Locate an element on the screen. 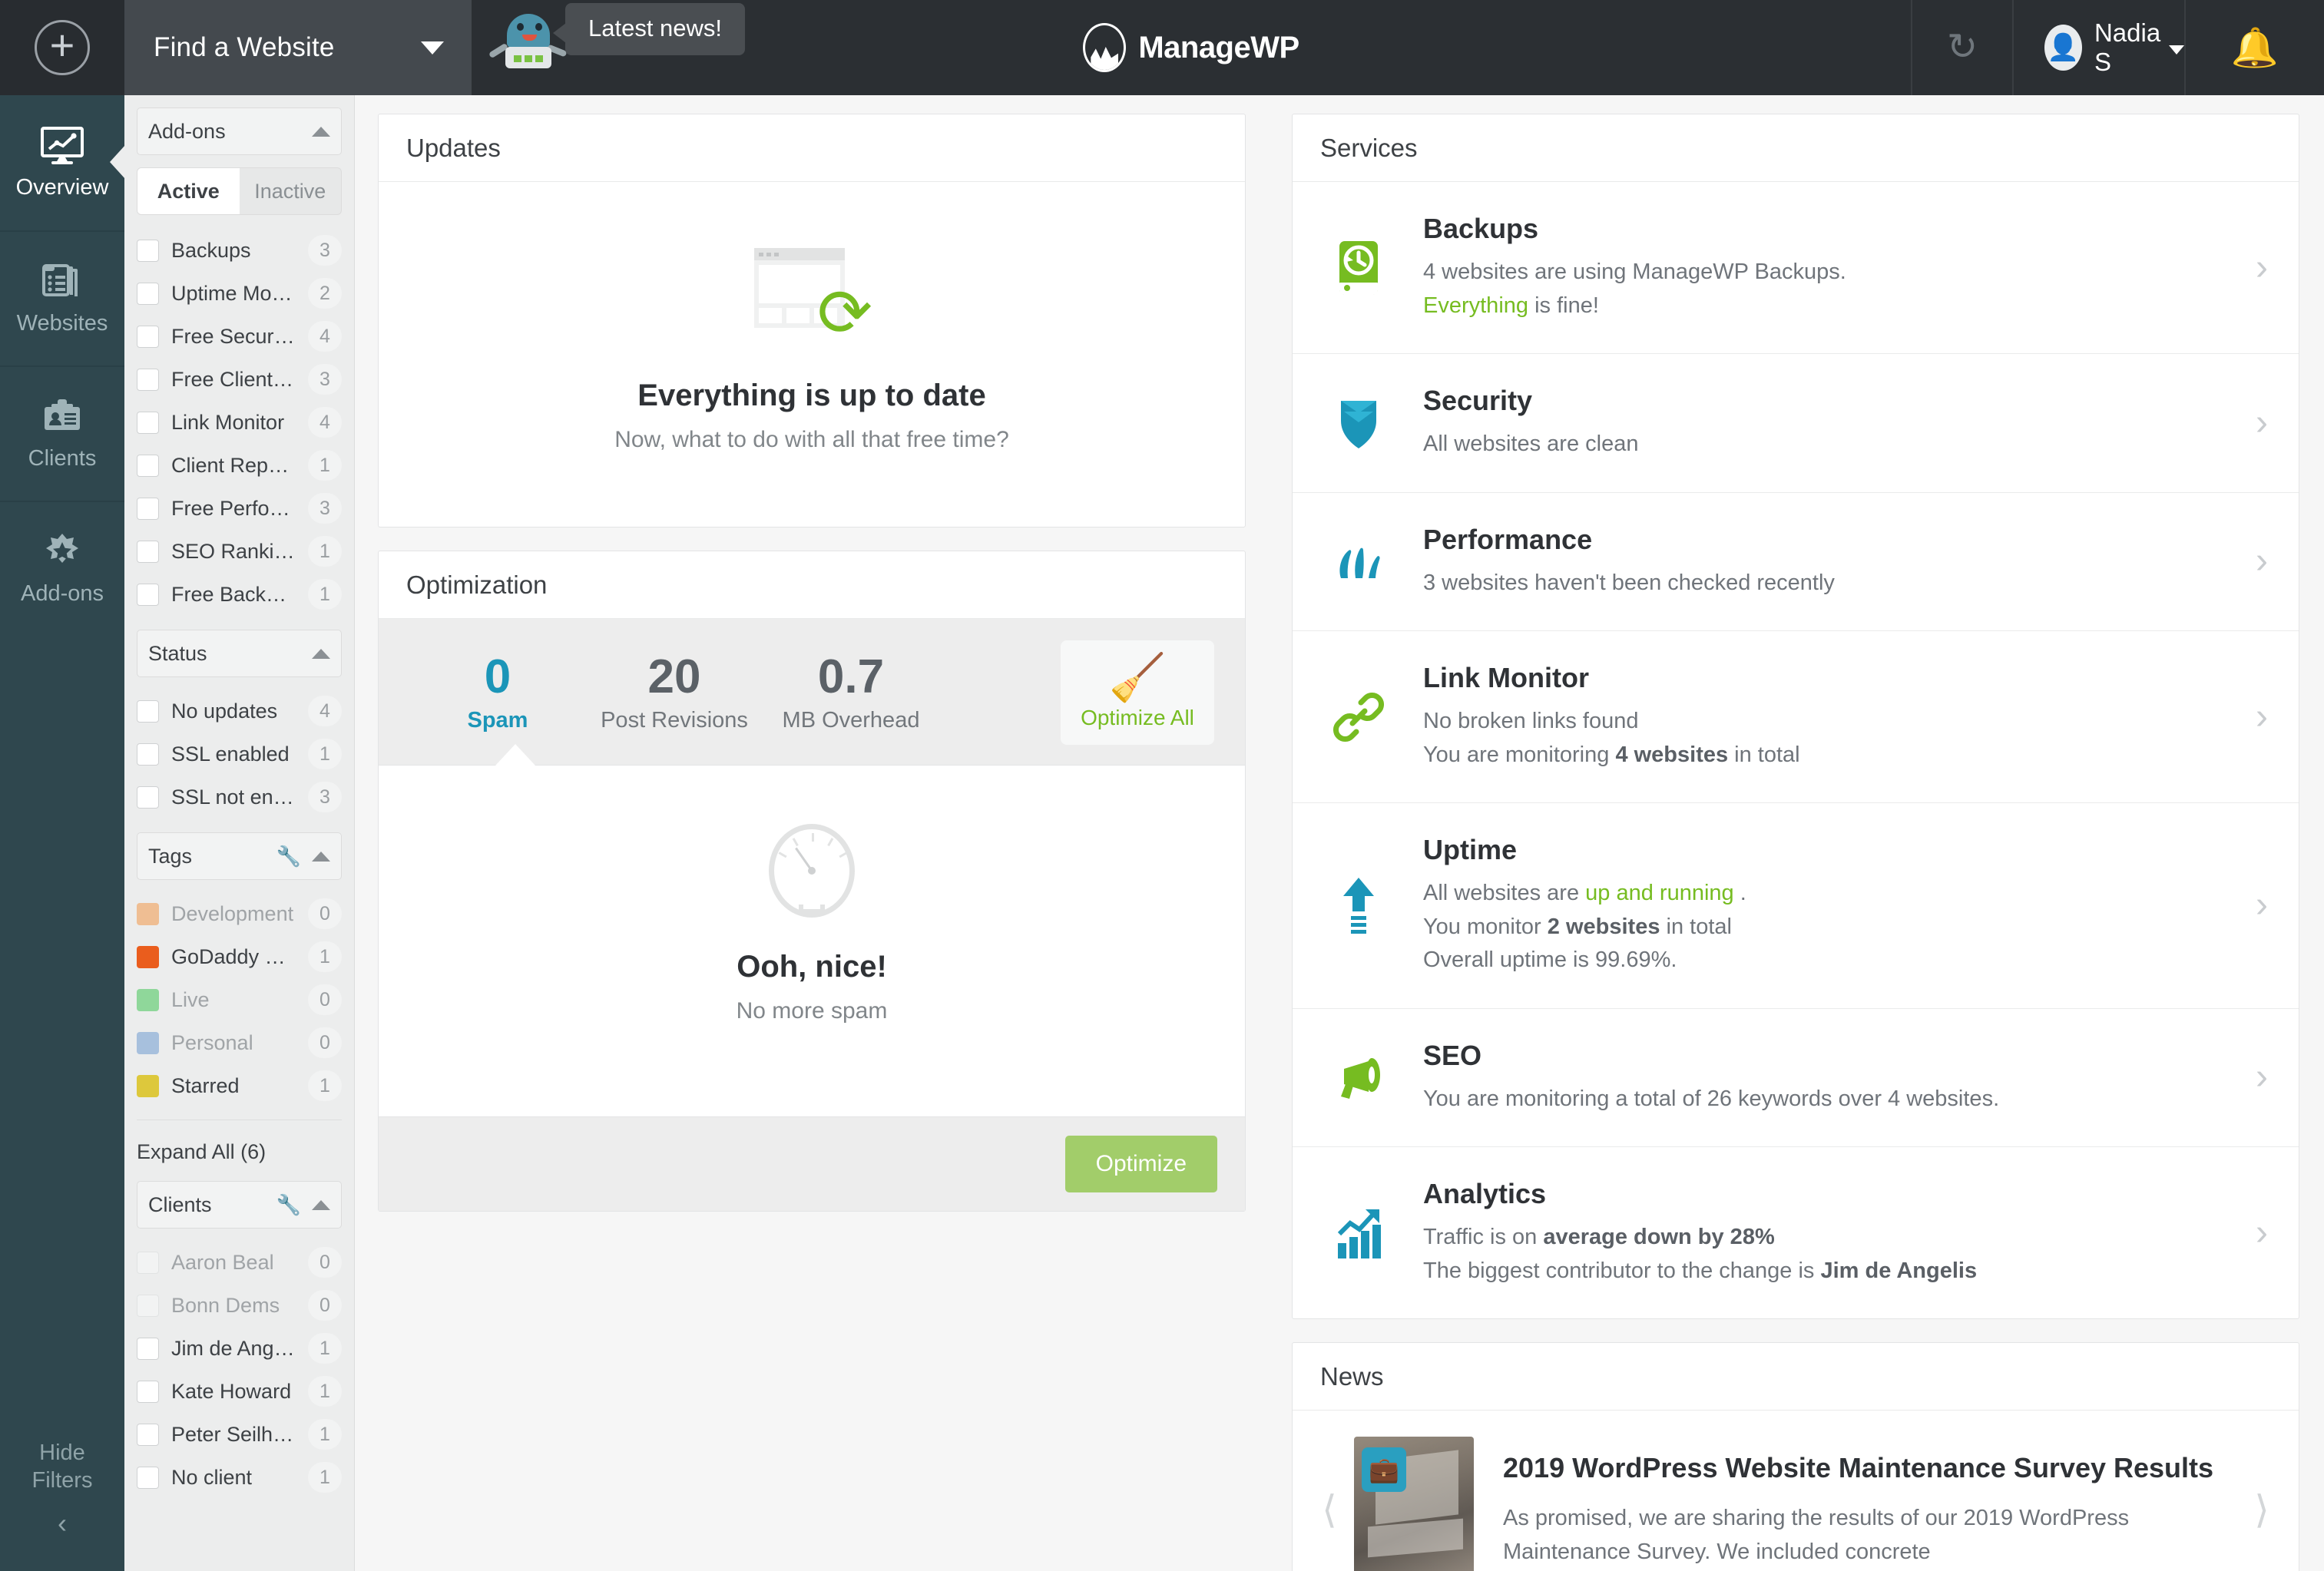 Image resolution: width=2324 pixels, height=1571 pixels. filter-group-addons-header: Add-ons is located at coordinates (239, 131).